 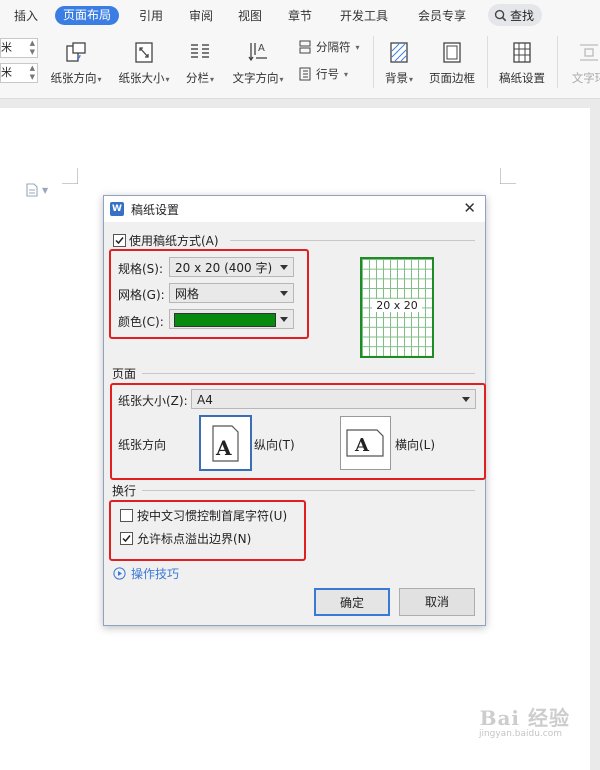 What do you see at coordinates (585, 78) in the screenshot?
I see `text-wrap-label: 文字环` at bounding box center [585, 78].